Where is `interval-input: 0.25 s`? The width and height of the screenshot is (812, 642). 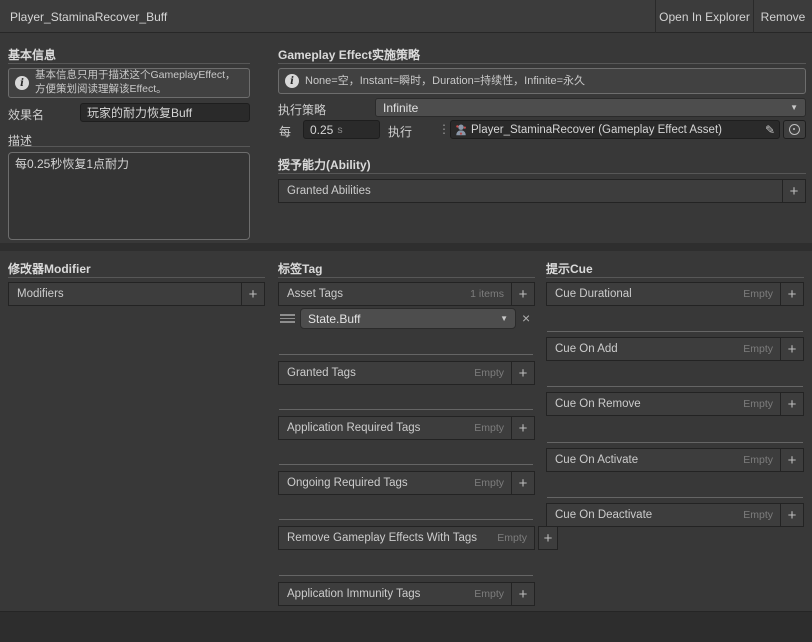
interval-input: 0.25 s is located at coordinates (341, 129).